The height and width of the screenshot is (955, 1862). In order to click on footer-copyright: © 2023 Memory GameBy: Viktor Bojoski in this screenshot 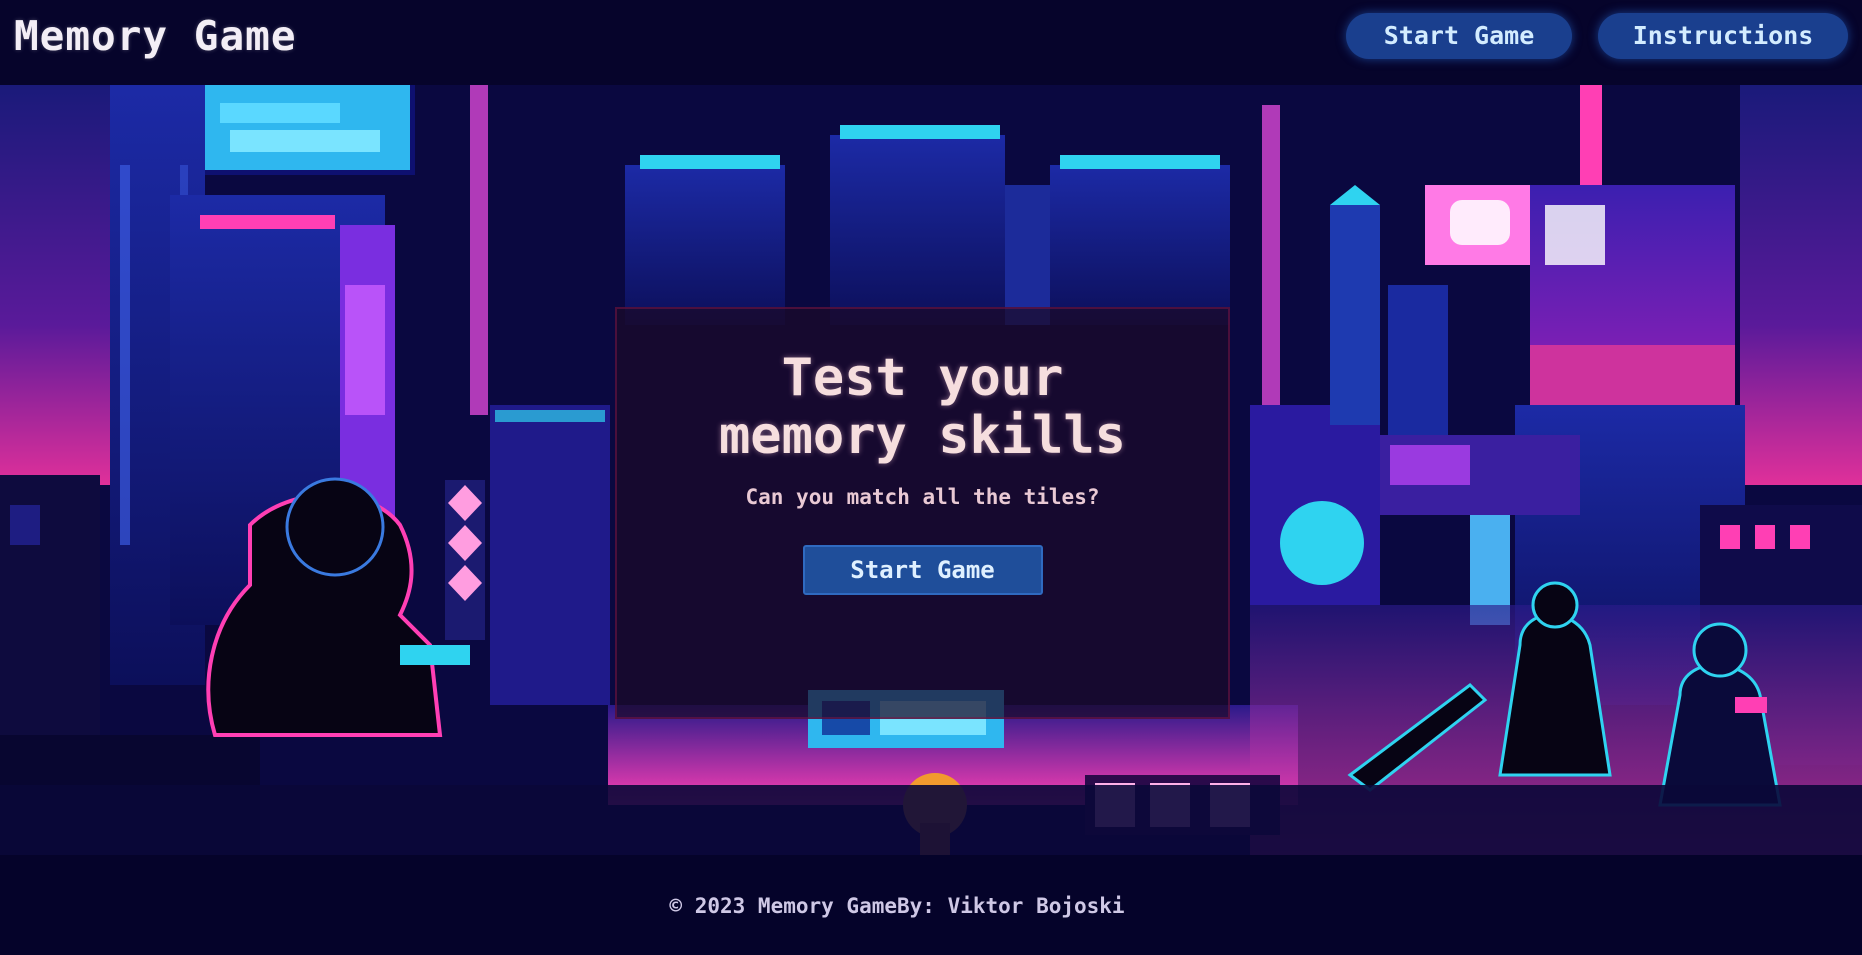, I will do `click(897, 906)`.